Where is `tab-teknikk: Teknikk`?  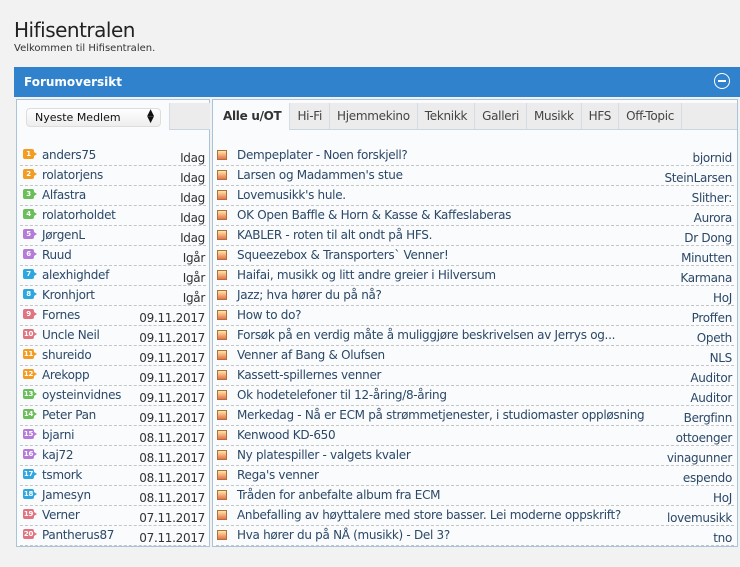 tab-teknikk: Teknikk is located at coordinates (447, 116).